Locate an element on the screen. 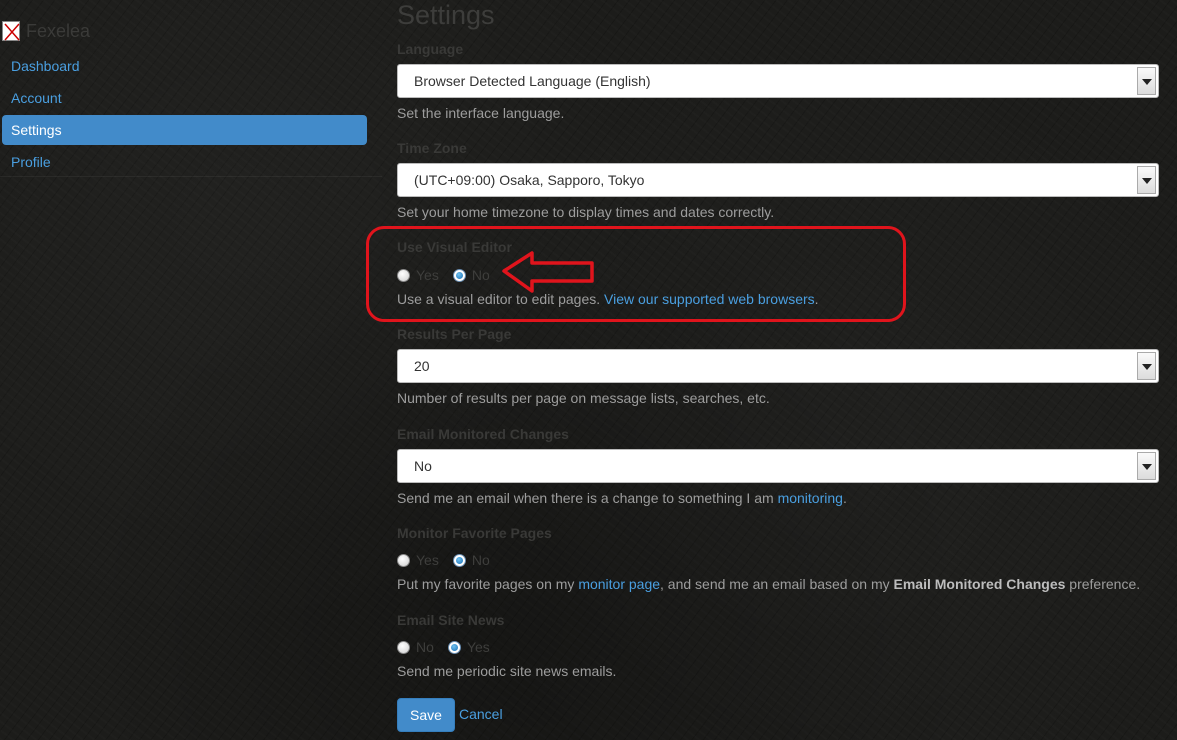  monitoring-link: monitoring is located at coordinates (810, 498).